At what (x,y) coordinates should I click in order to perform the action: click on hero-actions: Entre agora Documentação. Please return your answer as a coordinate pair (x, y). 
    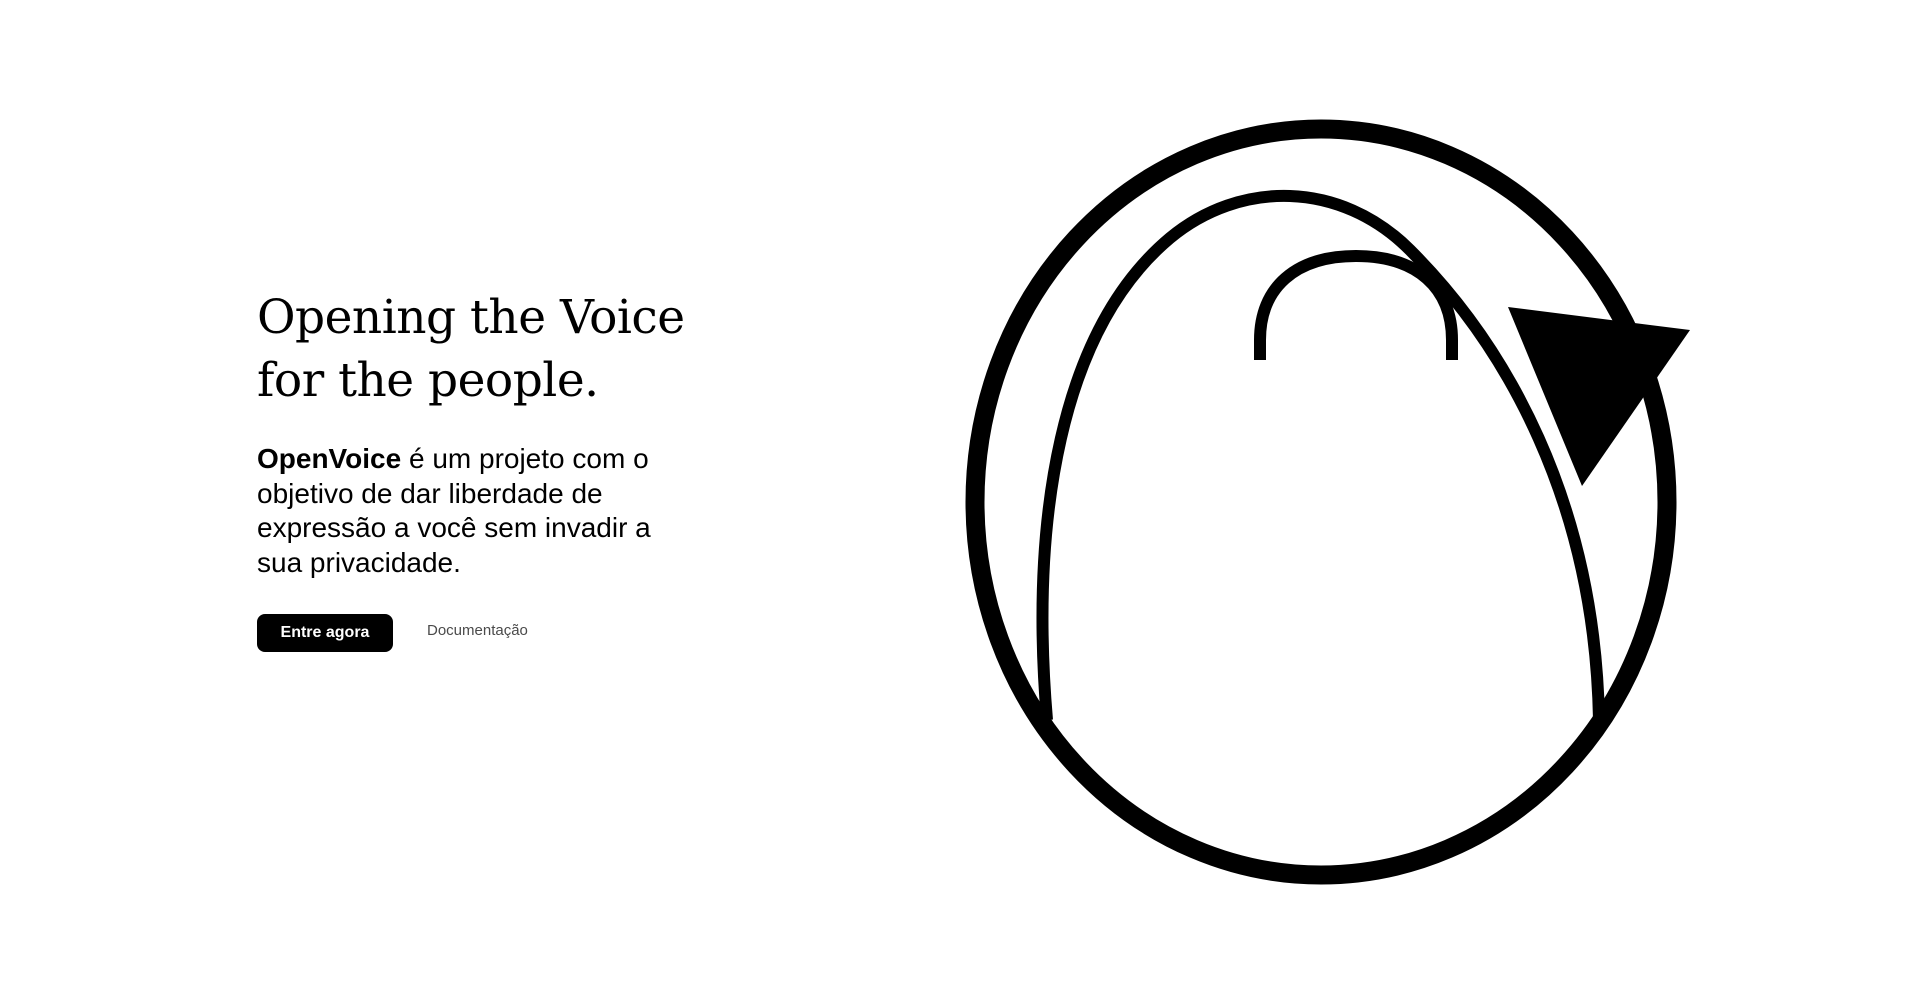
    Looking at the image, I should click on (477, 633).